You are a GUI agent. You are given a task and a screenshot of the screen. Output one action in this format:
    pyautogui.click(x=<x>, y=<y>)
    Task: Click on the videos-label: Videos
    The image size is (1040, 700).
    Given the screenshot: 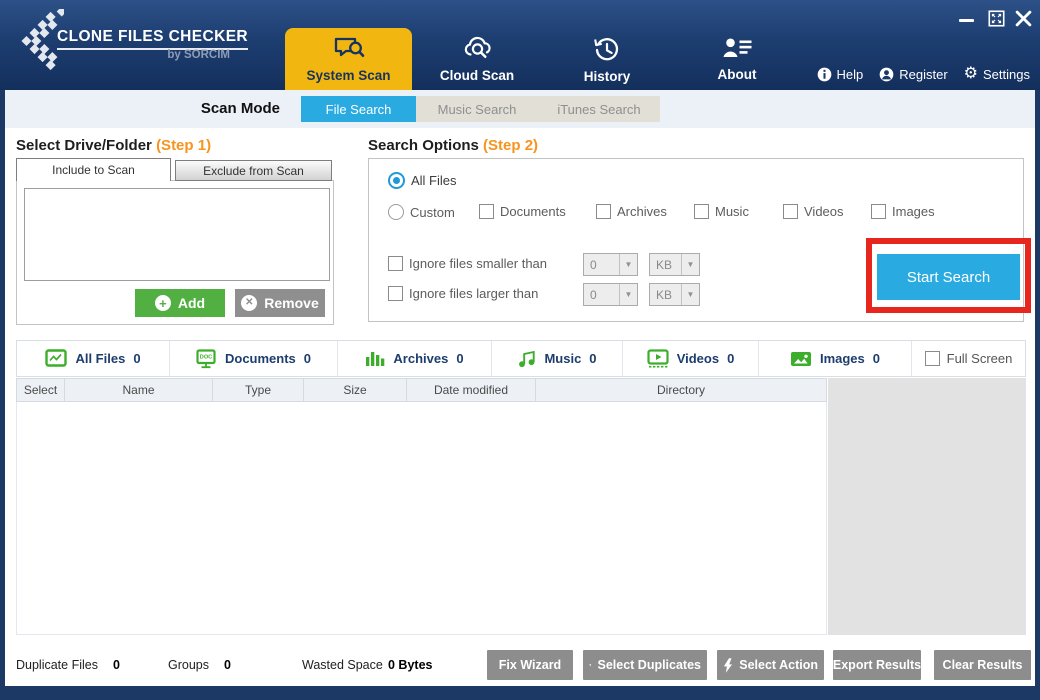 What is the action you would take?
    pyautogui.click(x=824, y=211)
    